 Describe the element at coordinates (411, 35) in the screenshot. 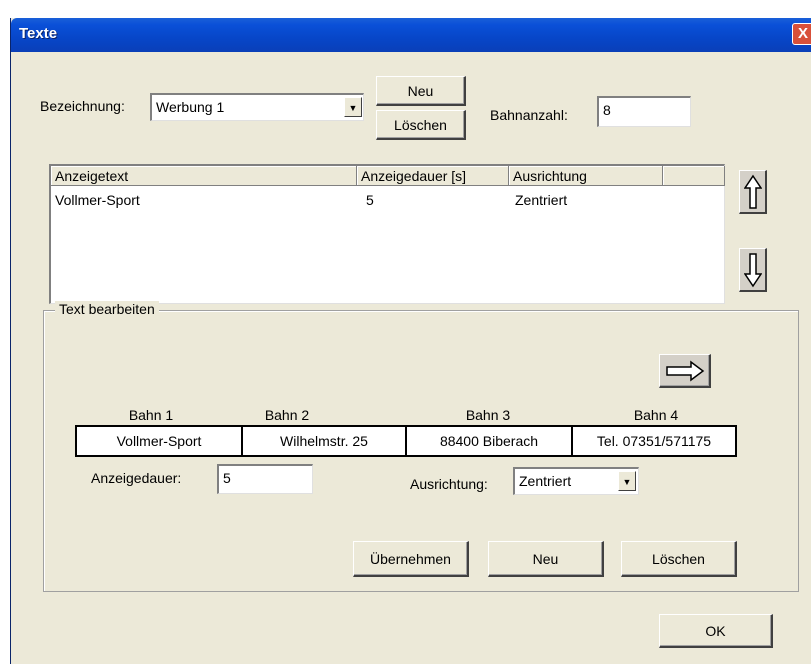

I see `title-bar: Texte` at that location.